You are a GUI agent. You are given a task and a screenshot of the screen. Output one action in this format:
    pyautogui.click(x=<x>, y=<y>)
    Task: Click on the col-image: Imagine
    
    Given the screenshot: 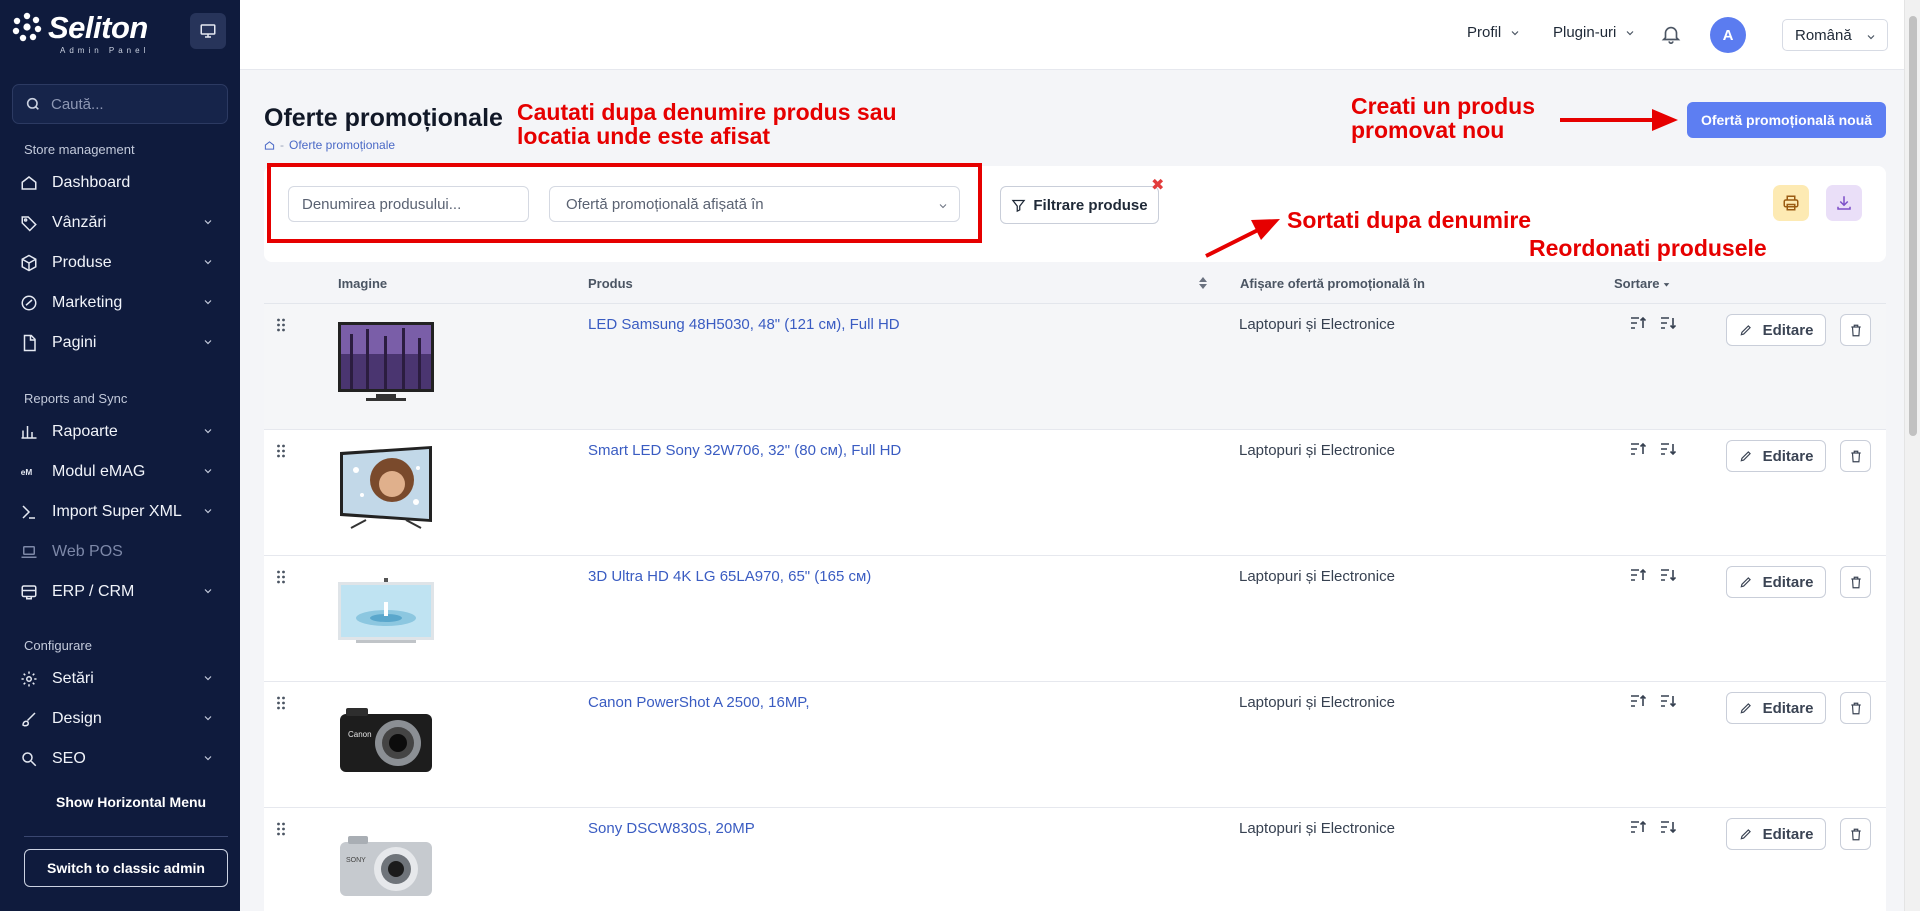 What is the action you would take?
    pyautogui.click(x=363, y=283)
    